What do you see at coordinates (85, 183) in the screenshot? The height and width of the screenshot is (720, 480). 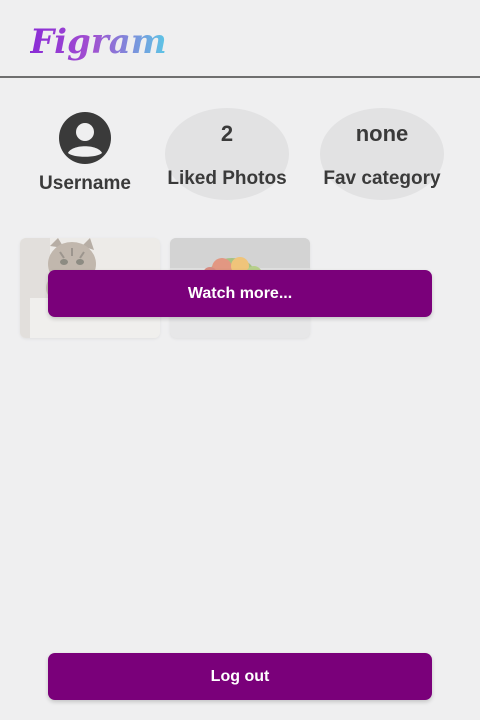 I see `username-label: Username` at bounding box center [85, 183].